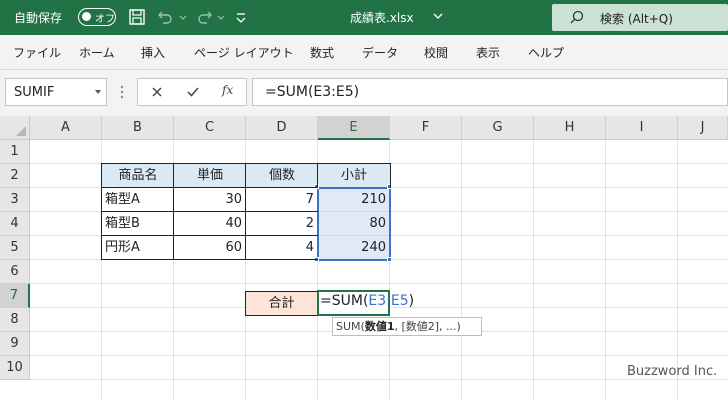 The height and width of the screenshot is (400, 728). What do you see at coordinates (490, 92) in the screenshot?
I see `formula-input: =SUM(E3:E5)` at bounding box center [490, 92].